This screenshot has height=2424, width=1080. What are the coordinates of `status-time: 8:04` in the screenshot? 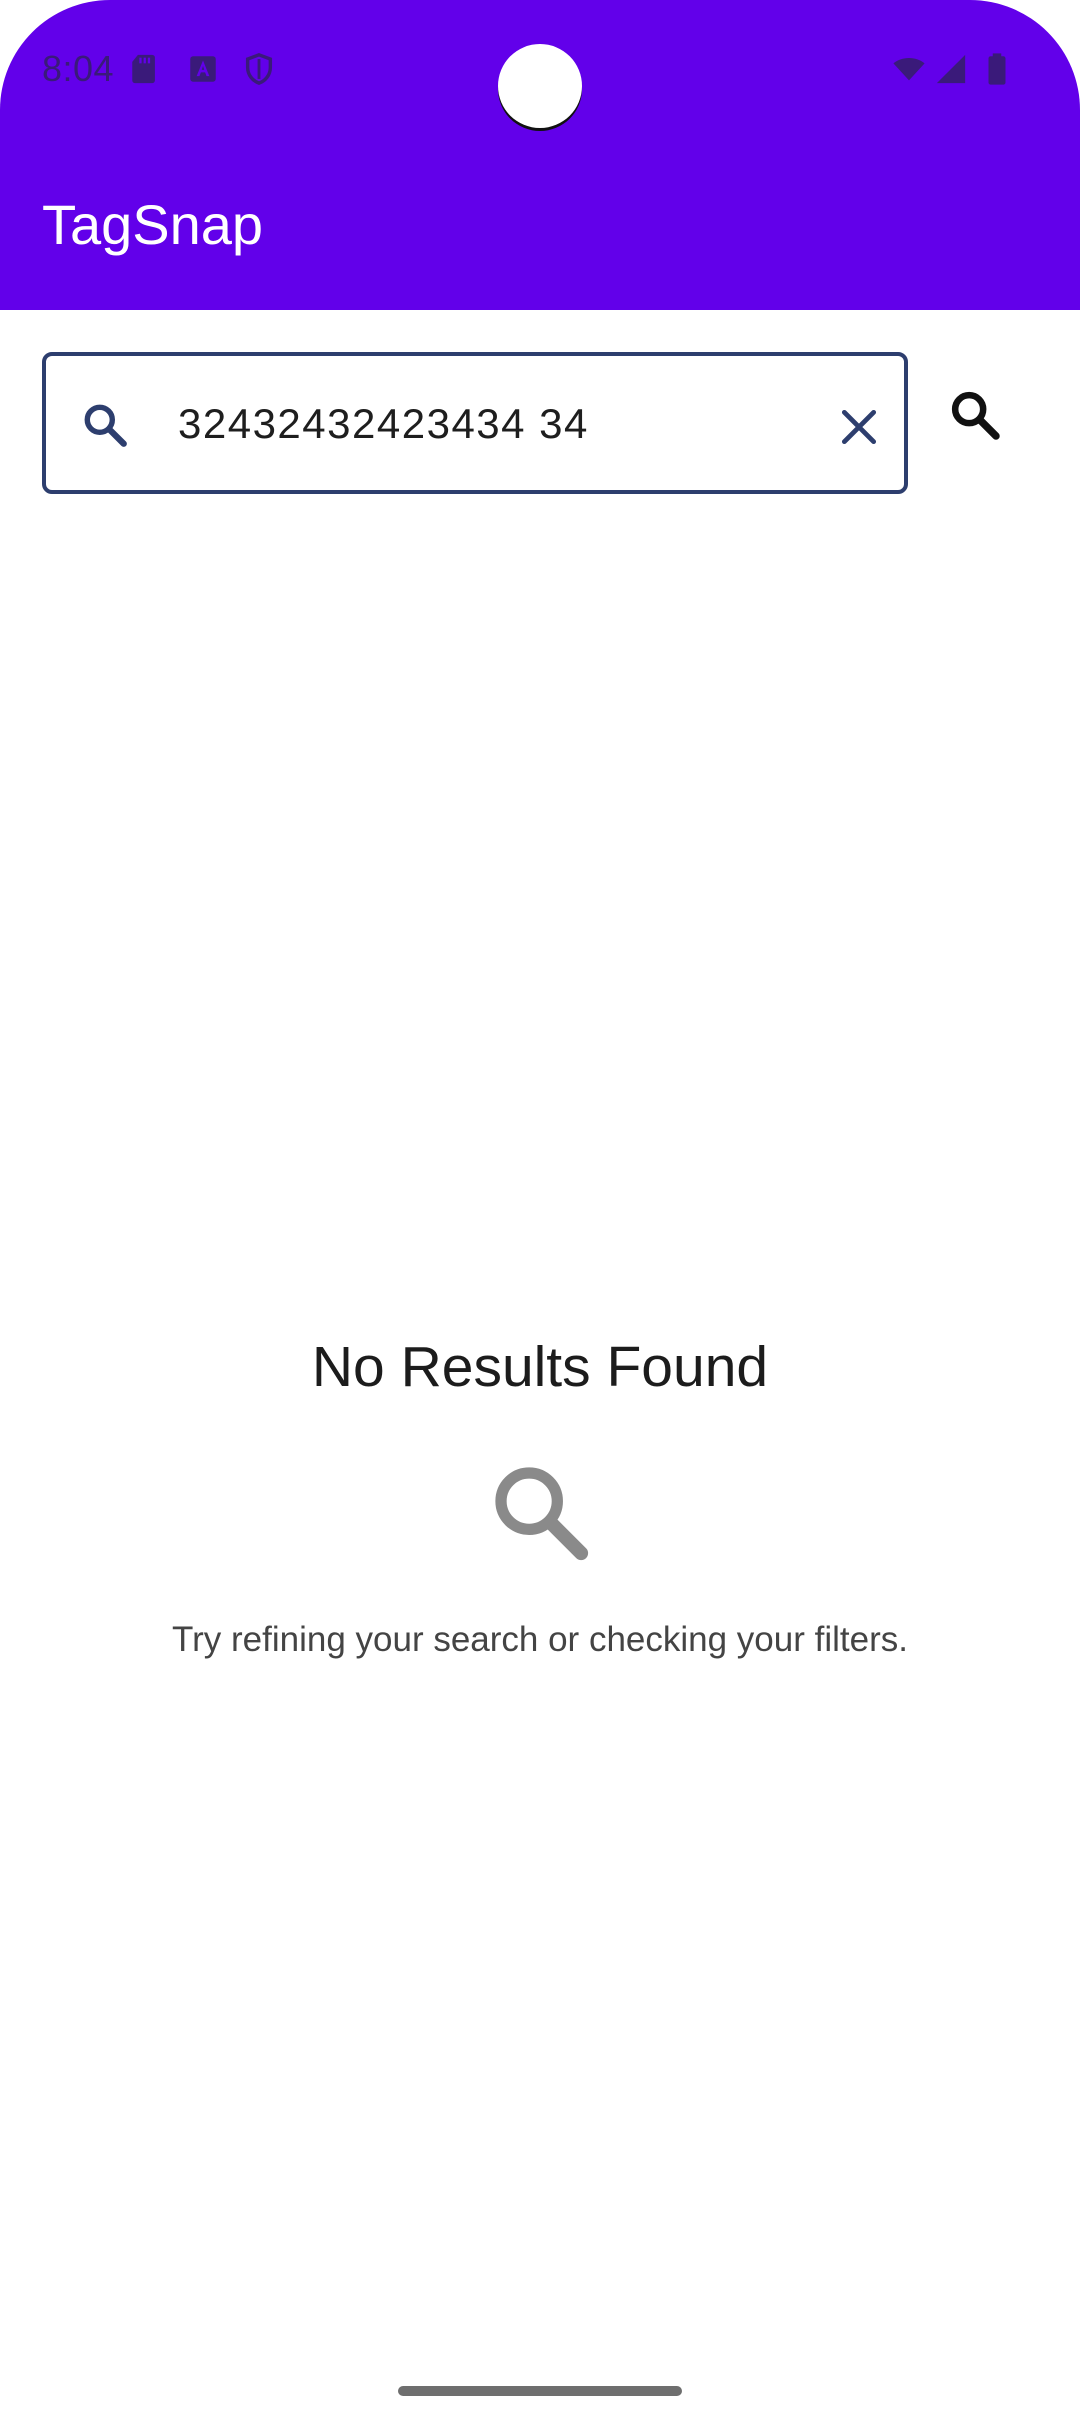 It's located at (78, 68).